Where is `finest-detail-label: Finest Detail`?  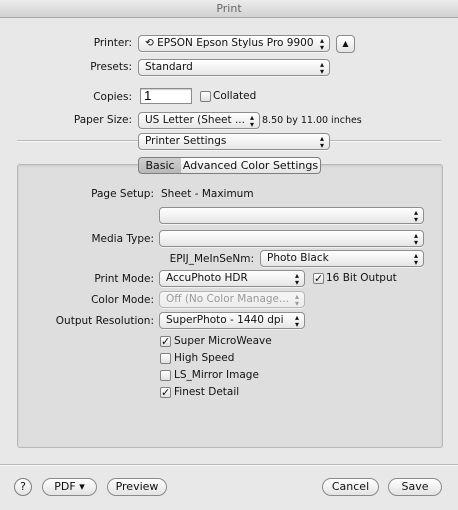 finest-detail-label: Finest Detail is located at coordinates (207, 392).